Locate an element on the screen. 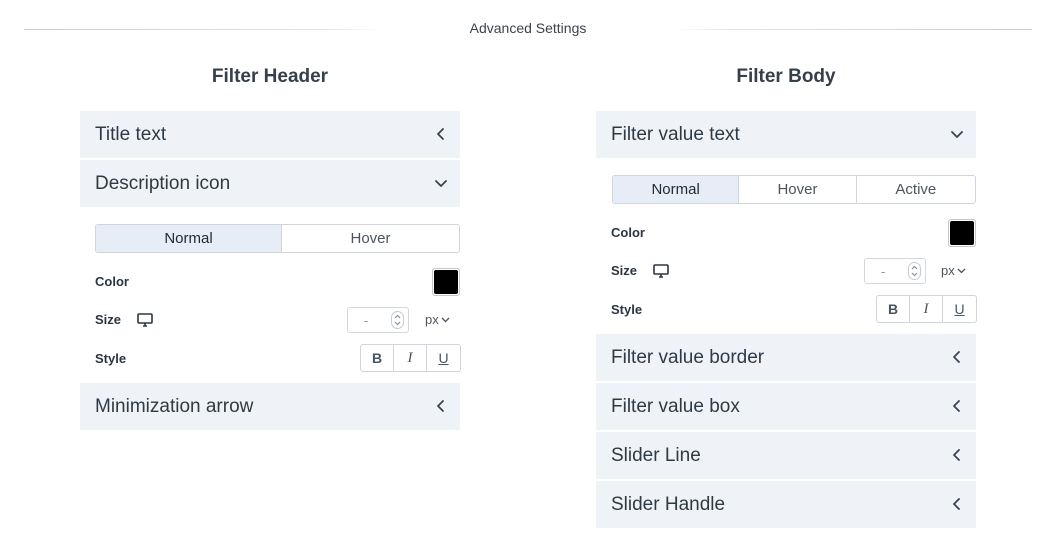 This screenshot has width=1048, height=560. state-tabs: Normal Hover Active is located at coordinates (794, 189).